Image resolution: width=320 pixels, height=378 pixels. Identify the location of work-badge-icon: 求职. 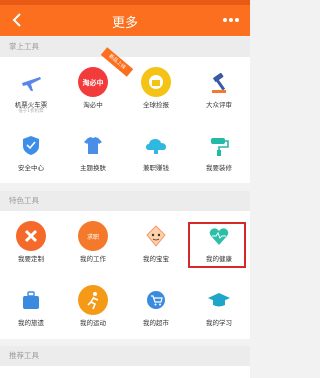
(93, 236).